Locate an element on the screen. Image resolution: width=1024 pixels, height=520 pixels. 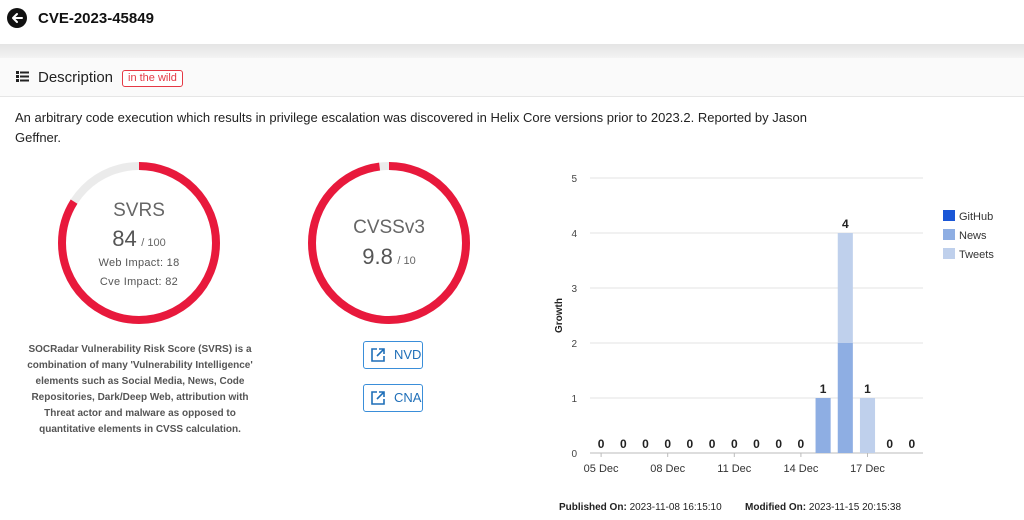
y-tick-label: 5 is located at coordinates (574, 179).